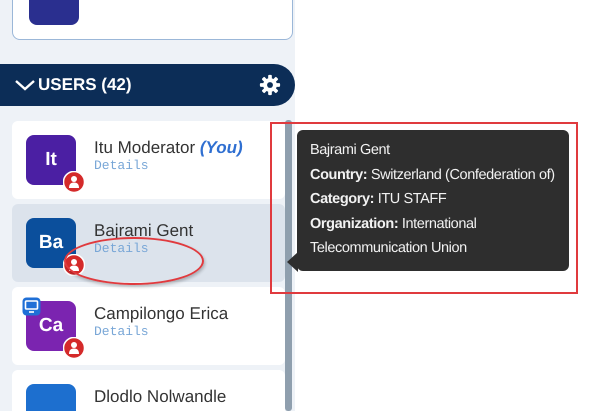  Describe the element at coordinates (168, 148) in the screenshot. I see `user-name: Itu Moderator (You)` at that location.